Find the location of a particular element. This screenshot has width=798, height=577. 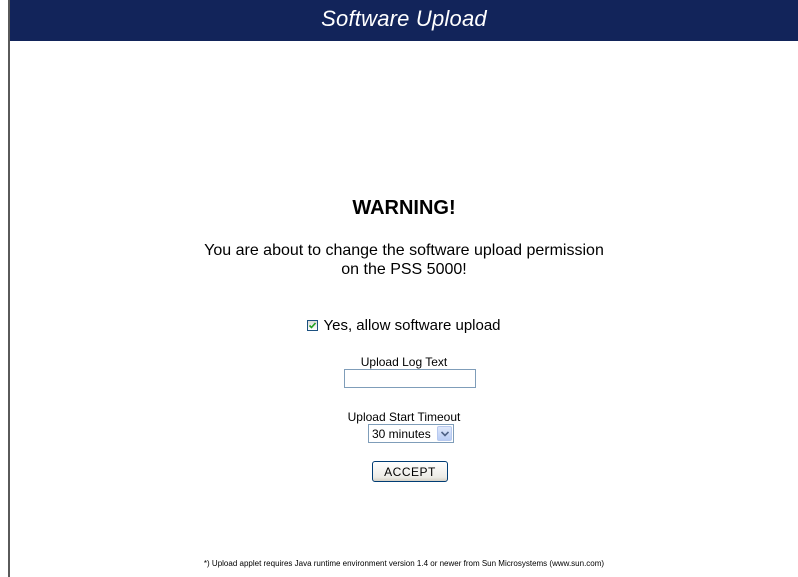

chevron-down-icon is located at coordinates (444, 433).